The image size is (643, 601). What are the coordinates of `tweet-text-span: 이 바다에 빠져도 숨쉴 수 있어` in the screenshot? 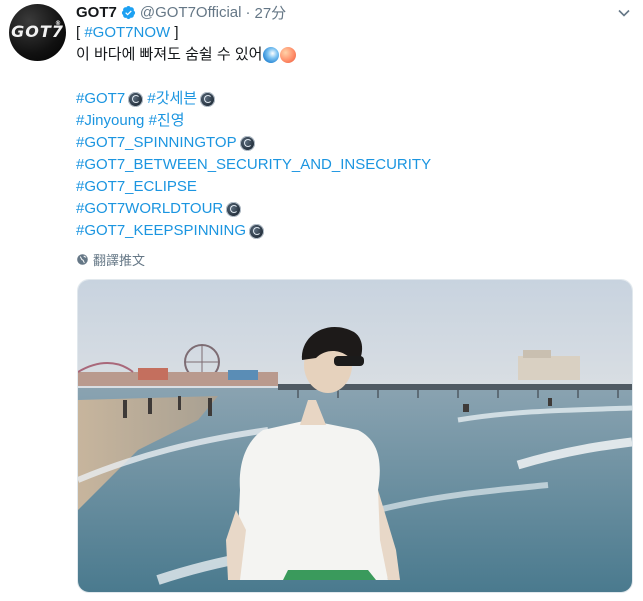 It's located at (169, 54).